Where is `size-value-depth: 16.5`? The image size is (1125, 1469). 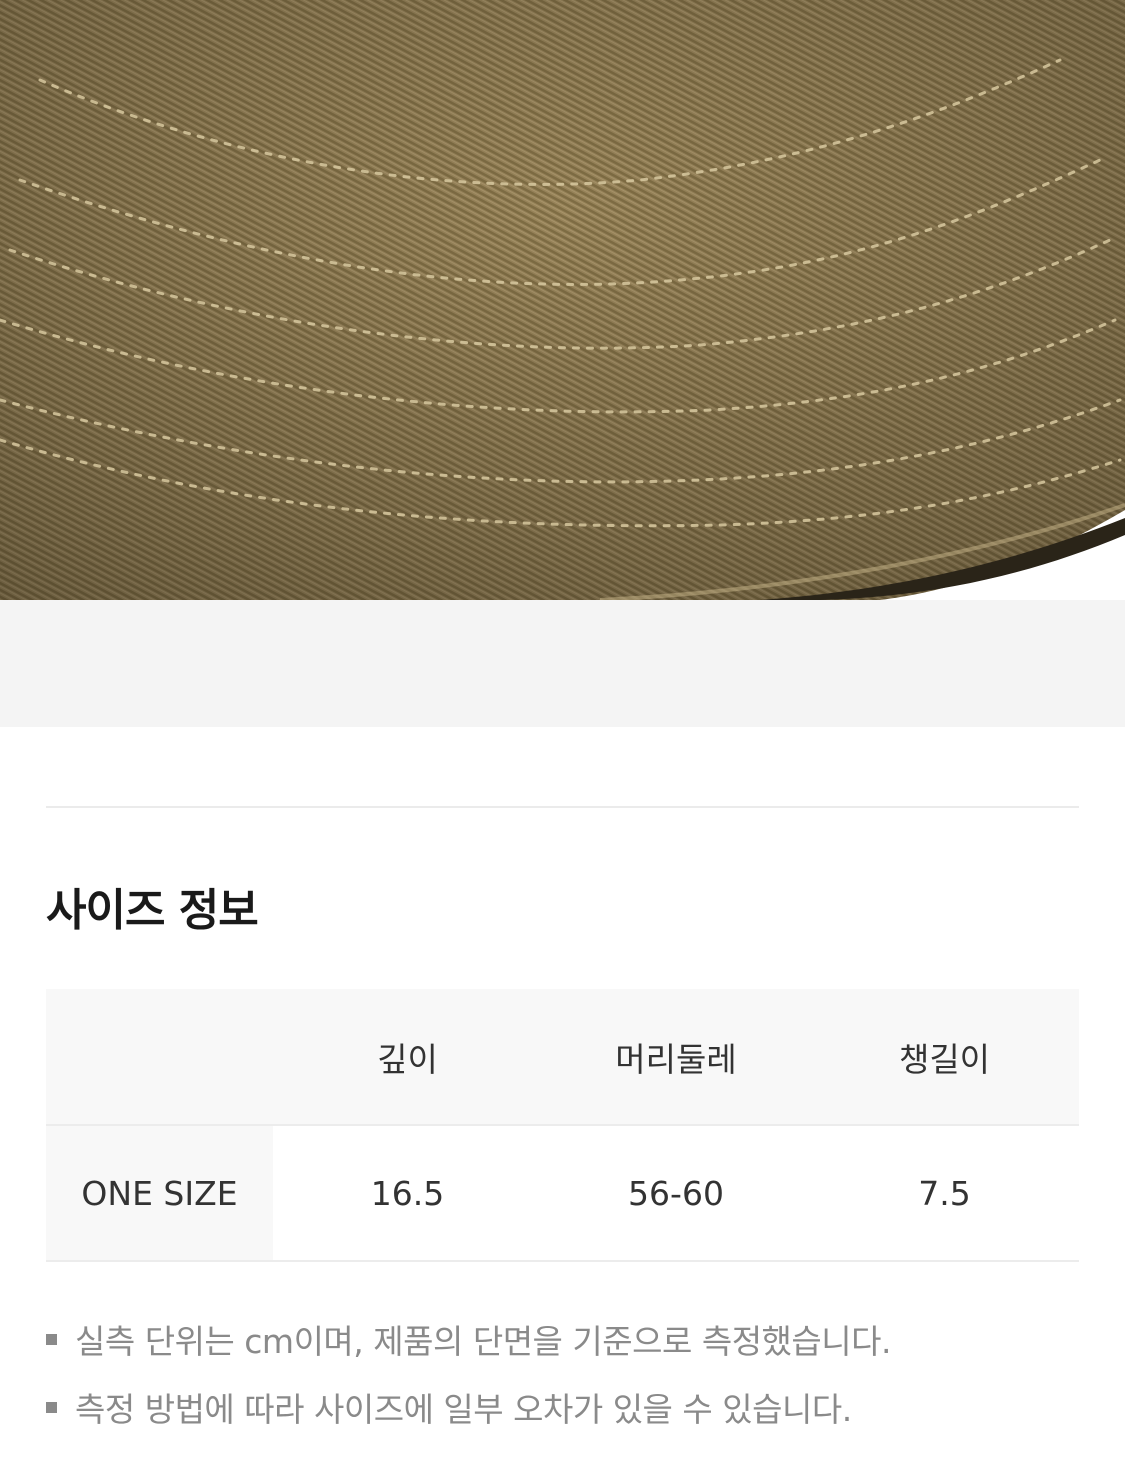
size-value-depth: 16.5 is located at coordinates (407, 1193).